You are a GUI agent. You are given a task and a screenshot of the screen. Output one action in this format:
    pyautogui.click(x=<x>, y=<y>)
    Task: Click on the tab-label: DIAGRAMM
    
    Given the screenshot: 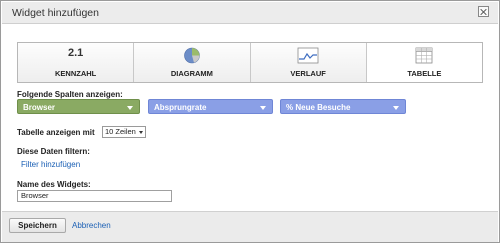 What is the action you would take?
    pyautogui.click(x=191, y=73)
    